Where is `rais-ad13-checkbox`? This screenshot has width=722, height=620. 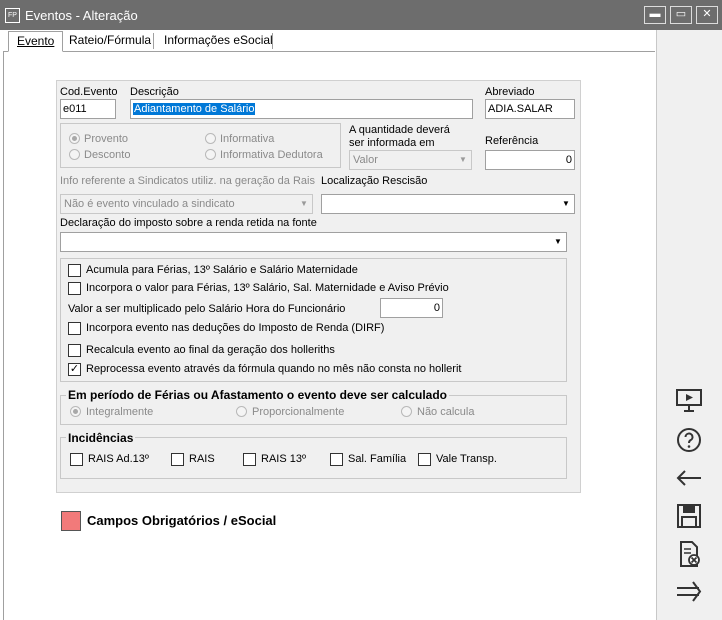 rais-ad13-checkbox is located at coordinates (76, 459).